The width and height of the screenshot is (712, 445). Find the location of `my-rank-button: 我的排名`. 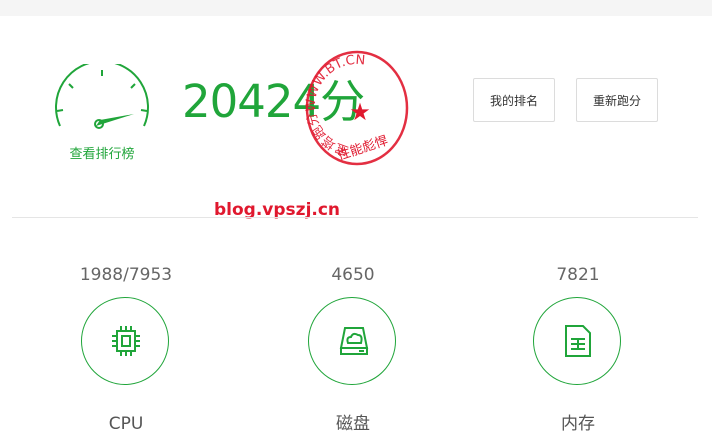

my-rank-button: 我的排名 is located at coordinates (514, 100).